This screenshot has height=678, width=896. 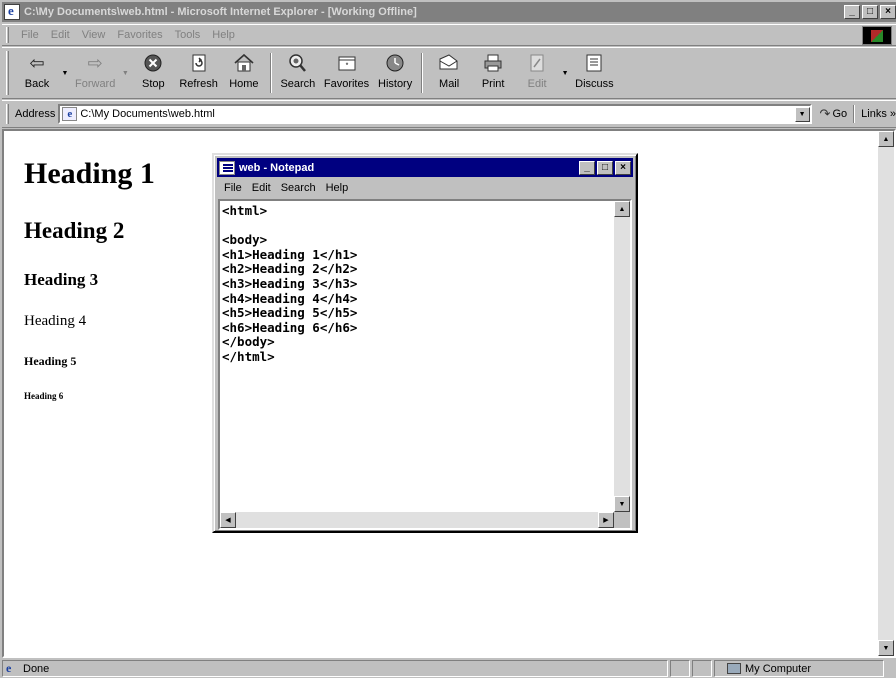 I want to click on notepad-scroll-up-arrow: ▲, so click(x=622, y=209).